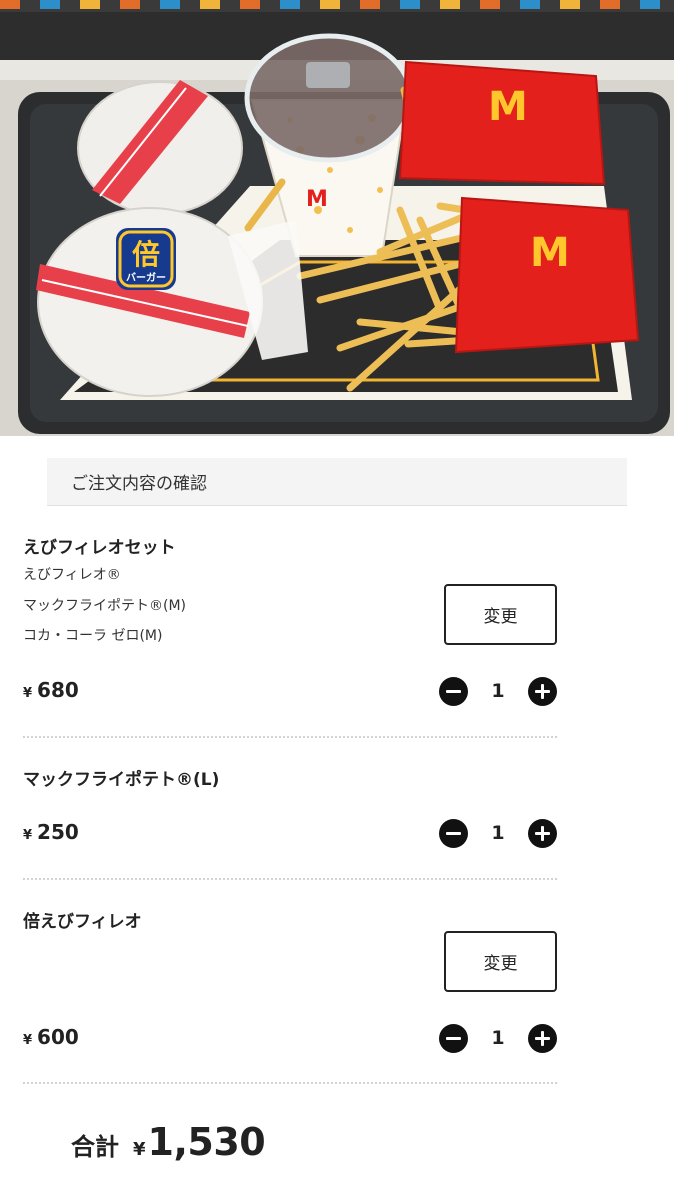 This screenshot has width=674, height=1200. What do you see at coordinates (317, 199) in the screenshot?
I see `cup-logo: M` at bounding box center [317, 199].